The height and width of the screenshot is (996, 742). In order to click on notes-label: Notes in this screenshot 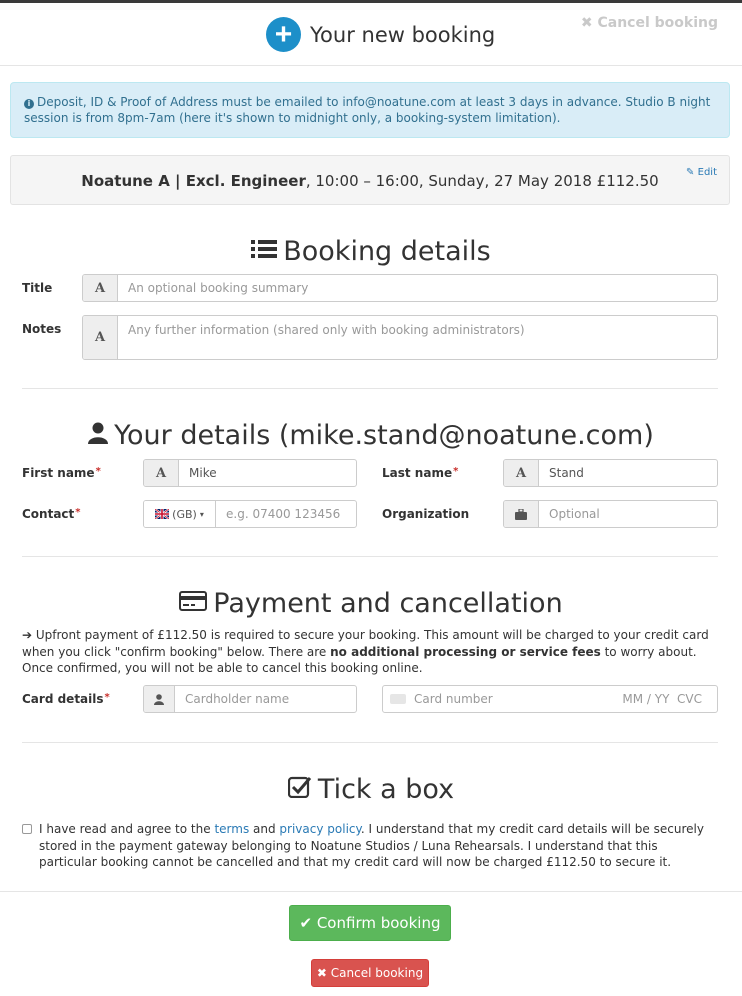, I will do `click(42, 329)`.